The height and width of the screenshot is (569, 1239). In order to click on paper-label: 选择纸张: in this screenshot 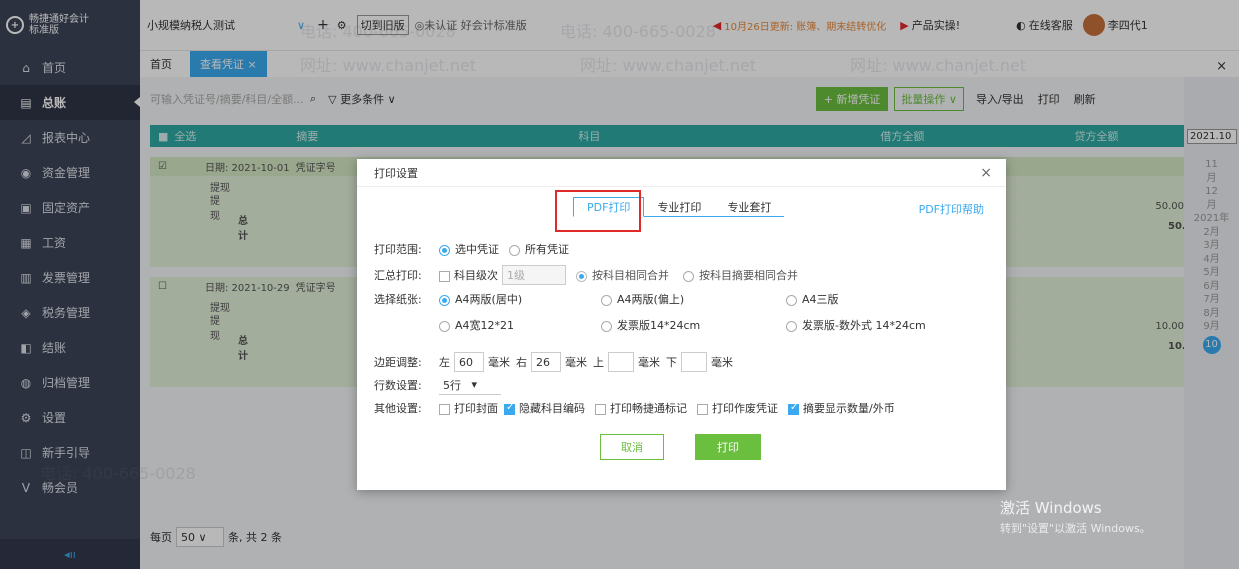, I will do `click(398, 299)`.